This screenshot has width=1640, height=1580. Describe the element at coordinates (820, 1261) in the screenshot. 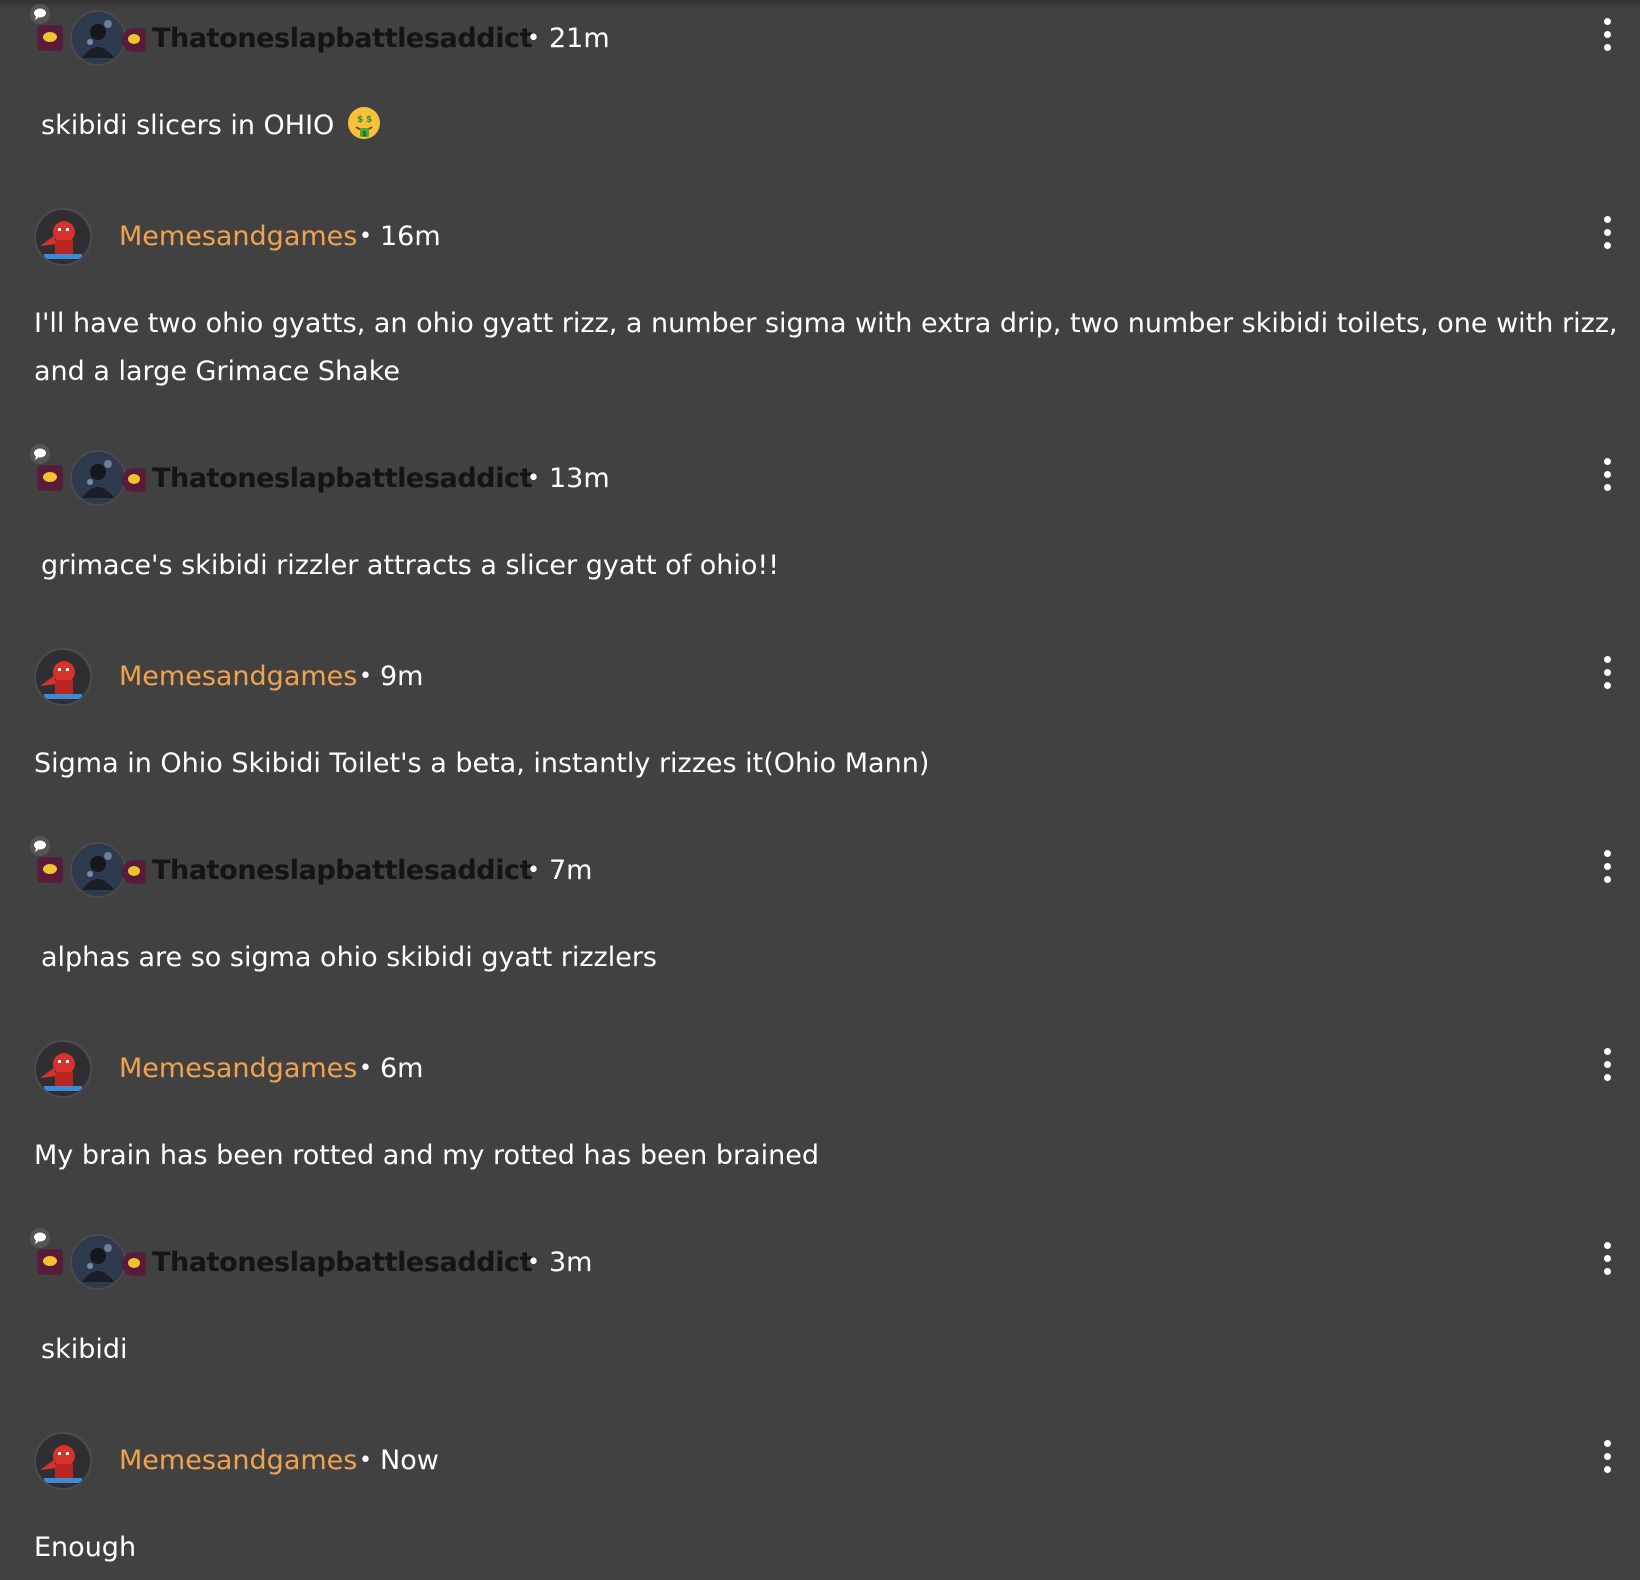

I see `comment-header: Thatoneslapbattlesaddict • 3m` at that location.